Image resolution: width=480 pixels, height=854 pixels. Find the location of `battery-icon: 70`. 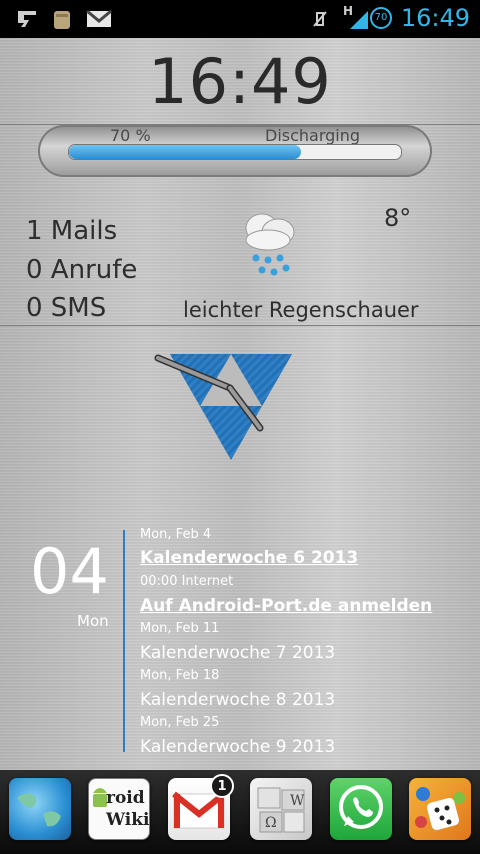

battery-icon: 70 is located at coordinates (381, 18).